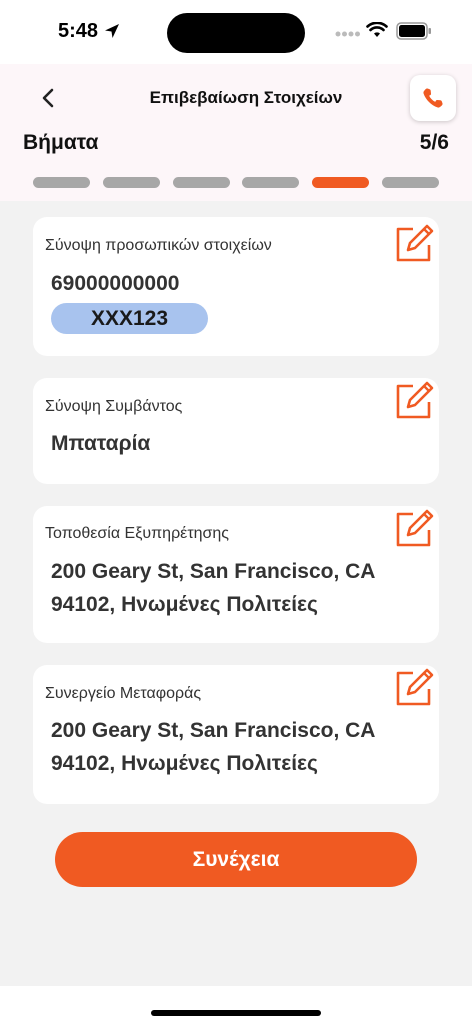 The width and height of the screenshot is (472, 1024). What do you see at coordinates (213, 571) in the screenshot?
I see `service-location-line1: 200 Geary St, San Francisco, CA` at bounding box center [213, 571].